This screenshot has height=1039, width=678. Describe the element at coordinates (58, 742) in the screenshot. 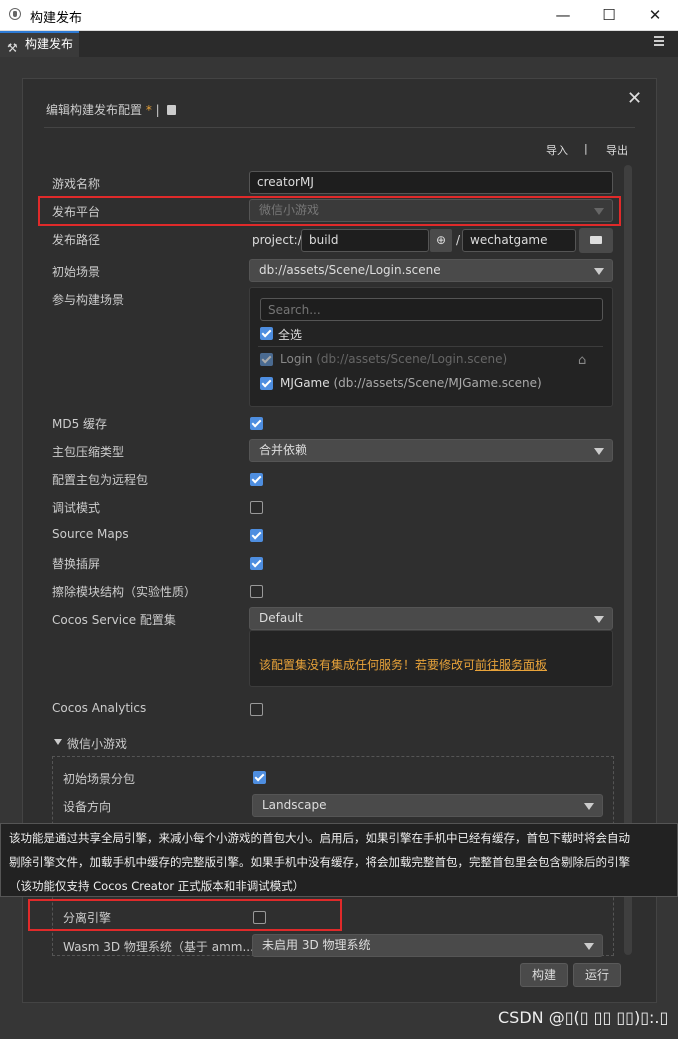

I see `section-collapse-icon` at that location.